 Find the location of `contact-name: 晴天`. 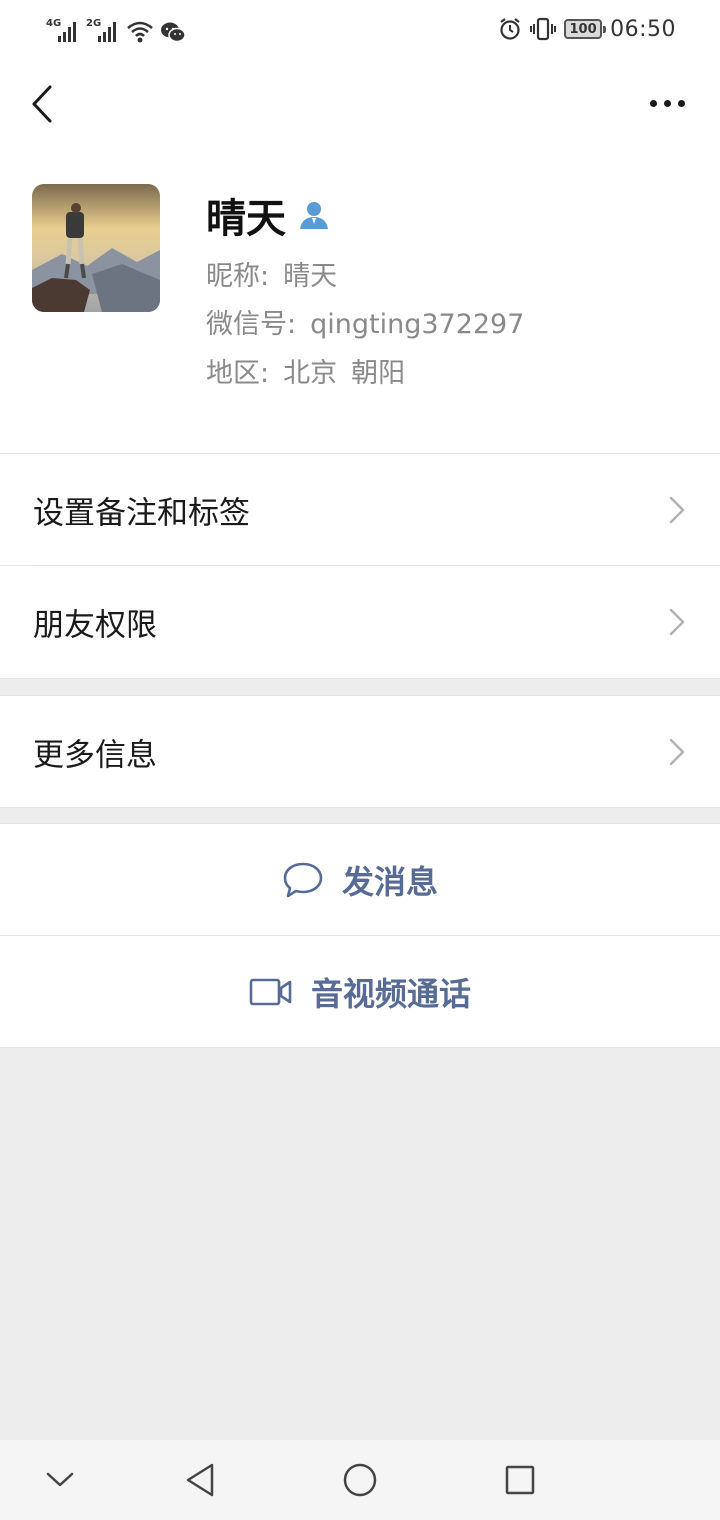

contact-name: 晴天 is located at coordinates (246, 219).